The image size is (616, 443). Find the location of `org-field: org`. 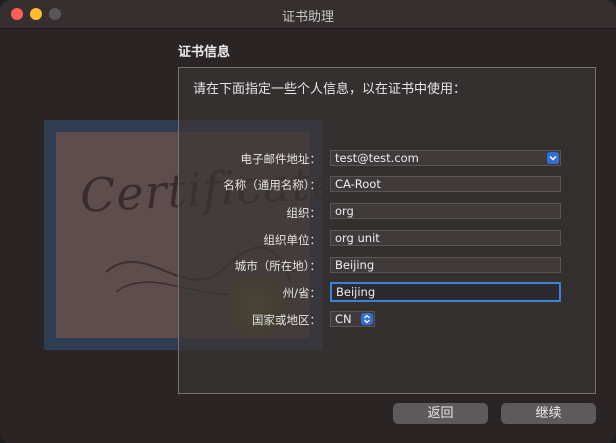

org-field: org is located at coordinates (445, 211).